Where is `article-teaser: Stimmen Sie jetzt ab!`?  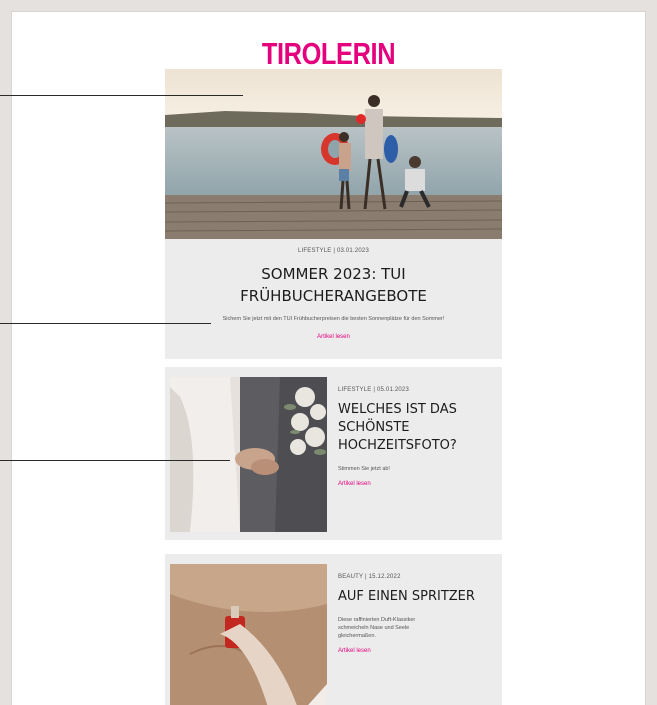 article-teaser: Stimmen Sie jetzt ab! is located at coordinates (364, 469).